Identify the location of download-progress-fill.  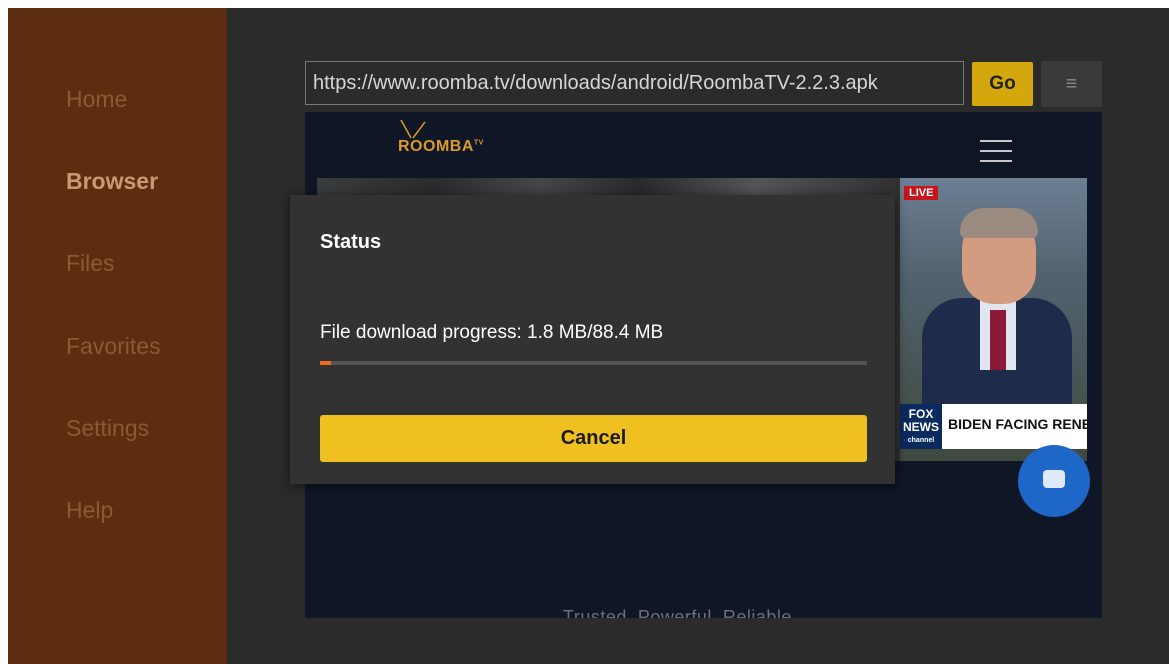
(326, 363).